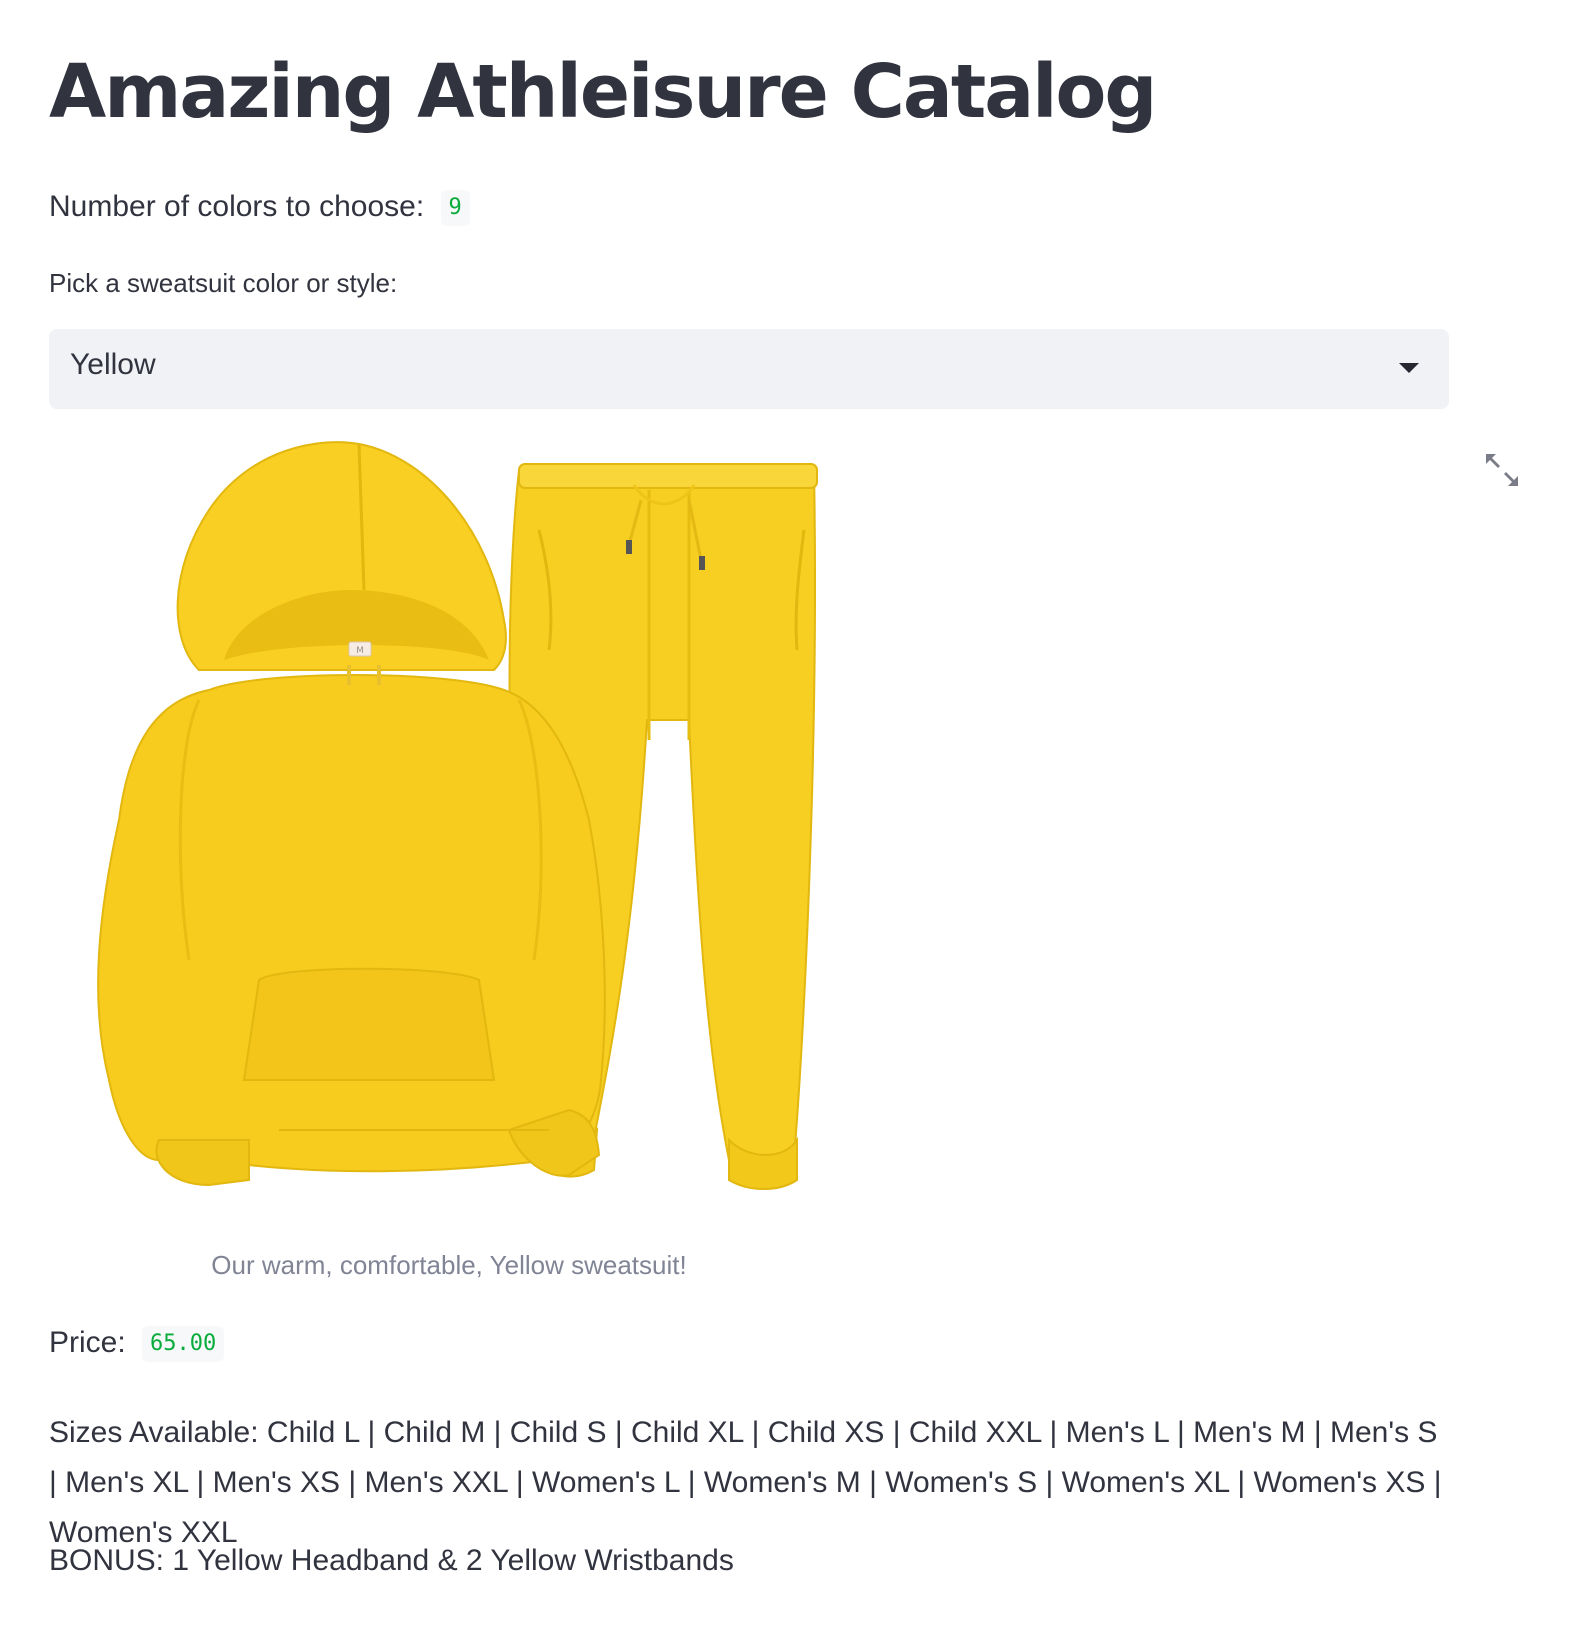 The height and width of the screenshot is (1650, 1594). Describe the element at coordinates (455, 208) in the screenshot. I see `colors-count-value: 9` at that location.